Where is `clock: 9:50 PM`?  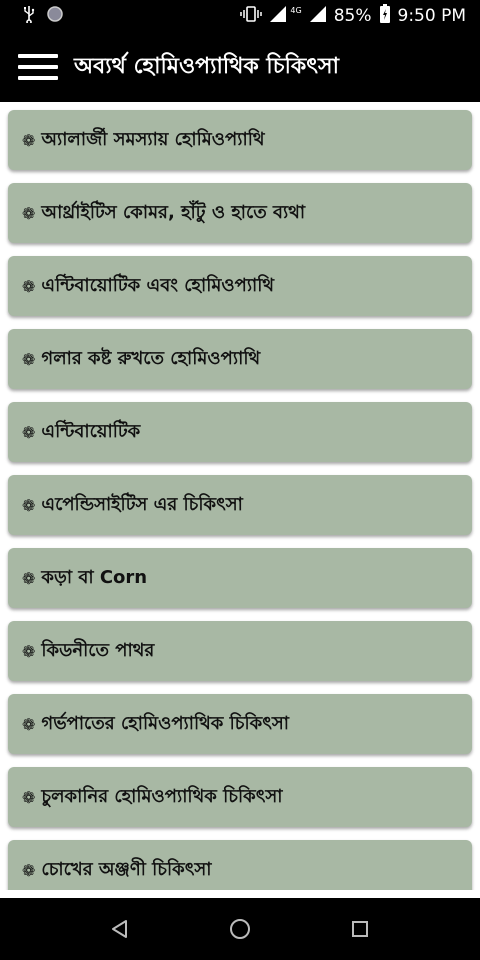 clock: 9:50 PM is located at coordinates (432, 16).